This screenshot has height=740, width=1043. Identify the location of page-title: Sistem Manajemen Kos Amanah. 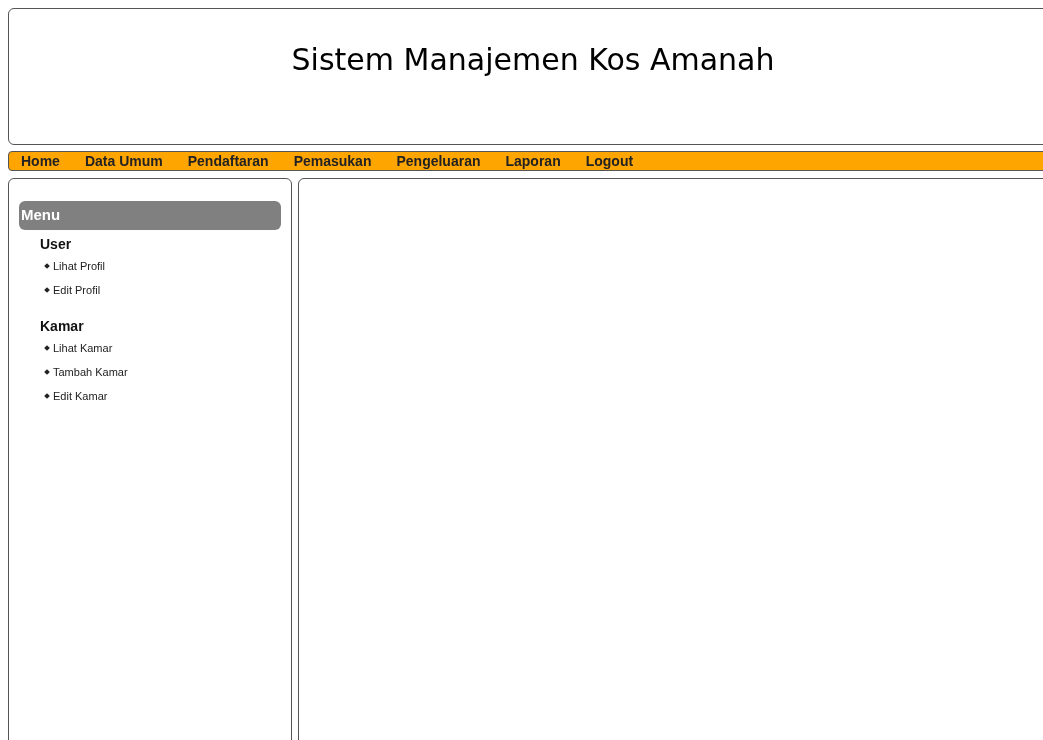
(533, 60).